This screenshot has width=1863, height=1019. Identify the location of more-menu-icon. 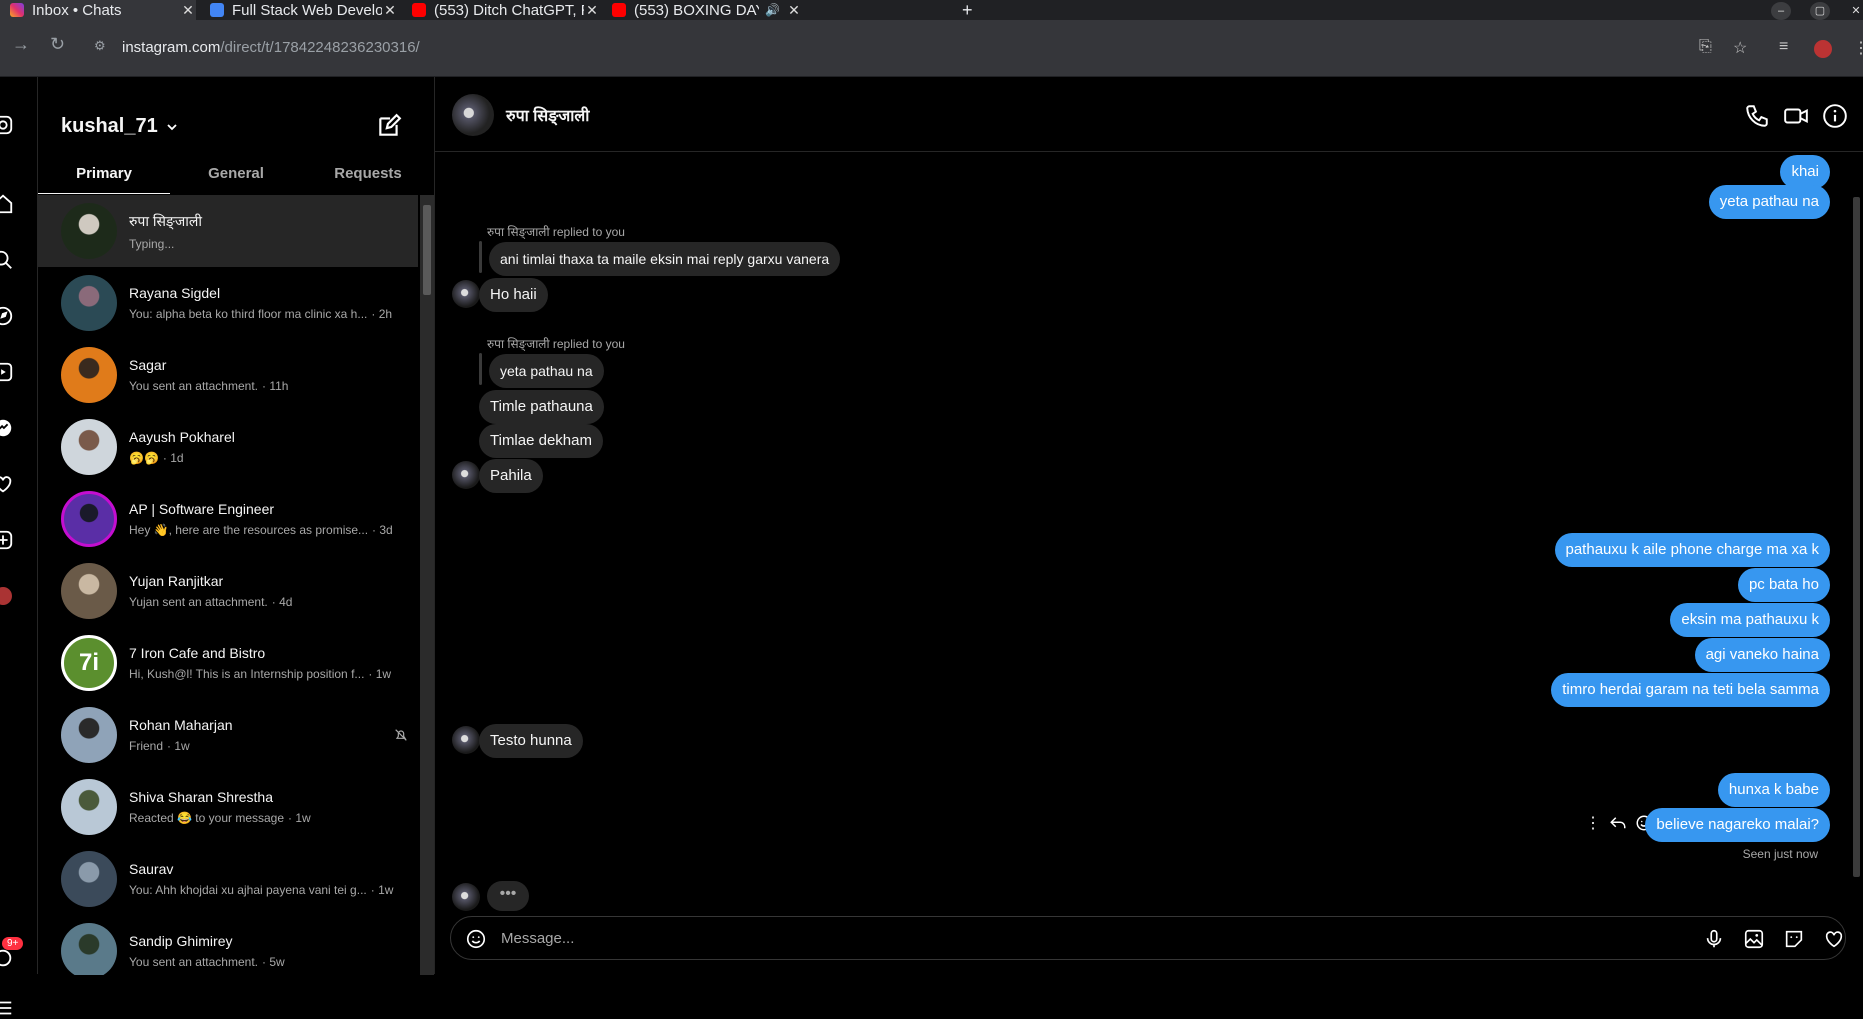
(7, 1008).